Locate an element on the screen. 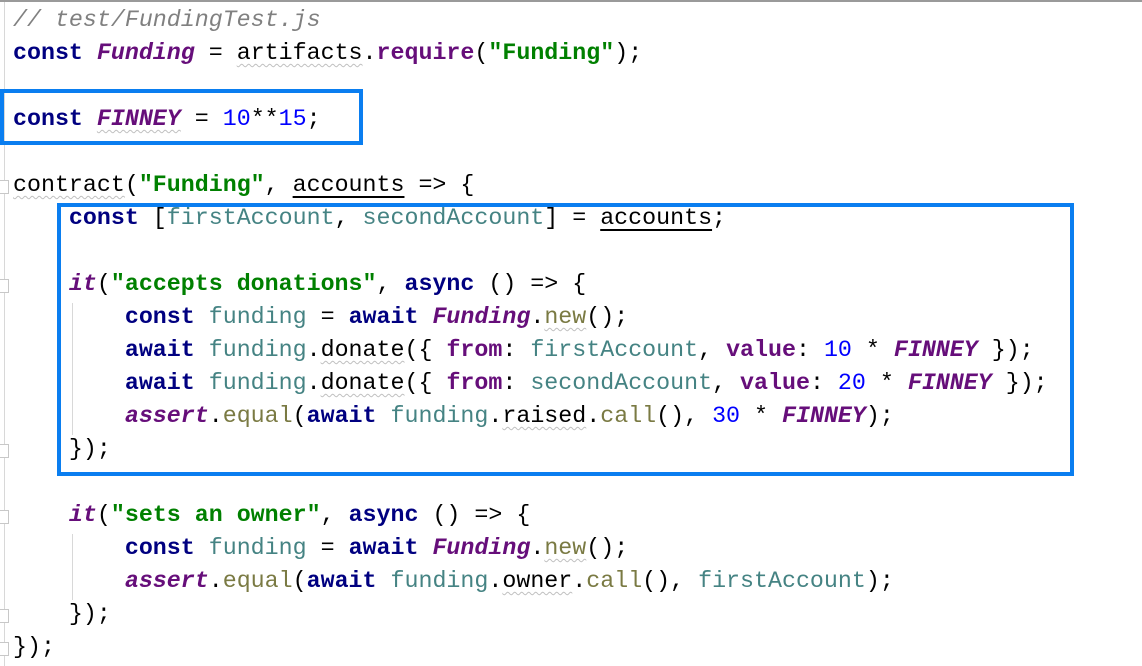 The height and width of the screenshot is (666, 1142). code-token: // test/FundingTest.js is located at coordinates (167, 20).